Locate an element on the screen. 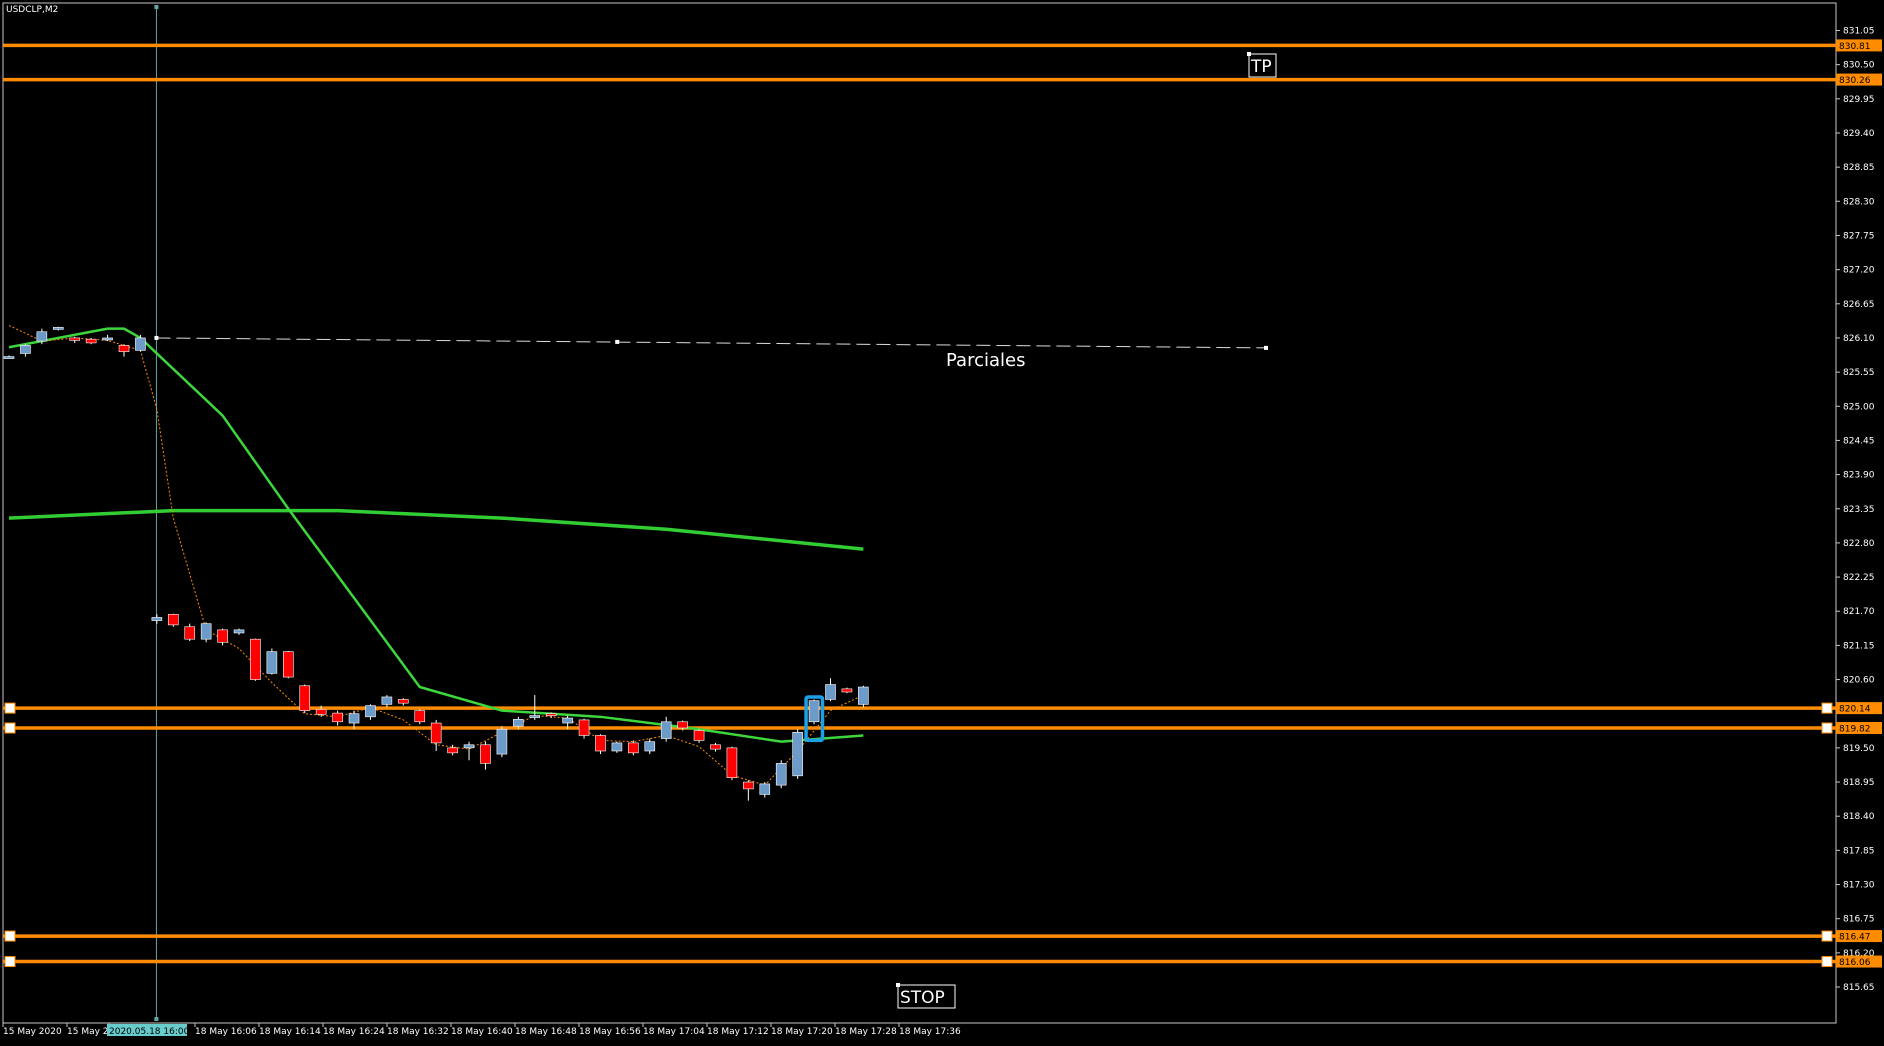  y-tick-label: 825.00 is located at coordinates (1859, 407).